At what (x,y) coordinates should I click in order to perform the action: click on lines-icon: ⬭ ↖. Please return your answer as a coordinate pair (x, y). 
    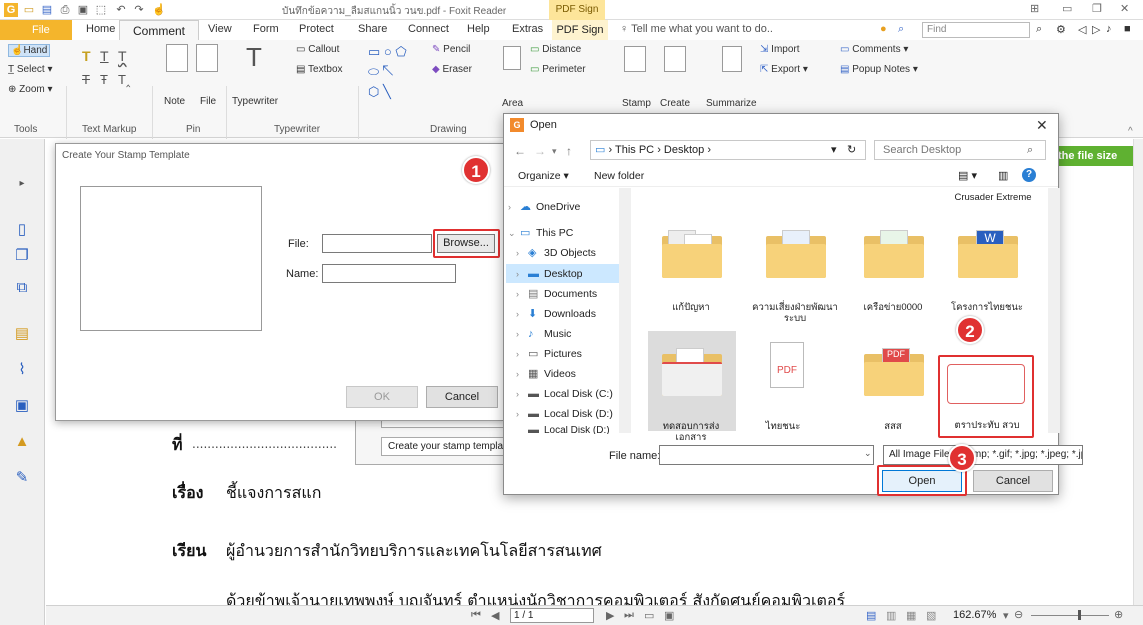
    Looking at the image, I should click on (380, 72).